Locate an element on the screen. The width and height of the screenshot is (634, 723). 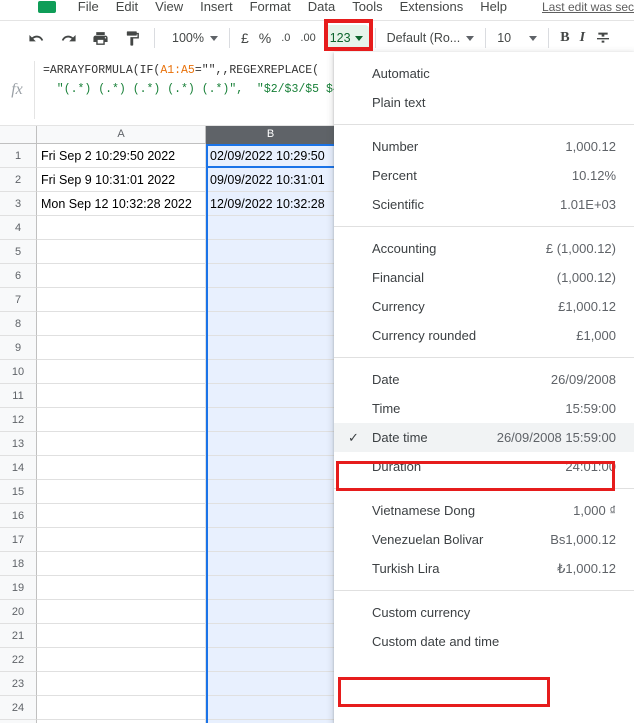
cell-A15 is located at coordinates (121, 492).